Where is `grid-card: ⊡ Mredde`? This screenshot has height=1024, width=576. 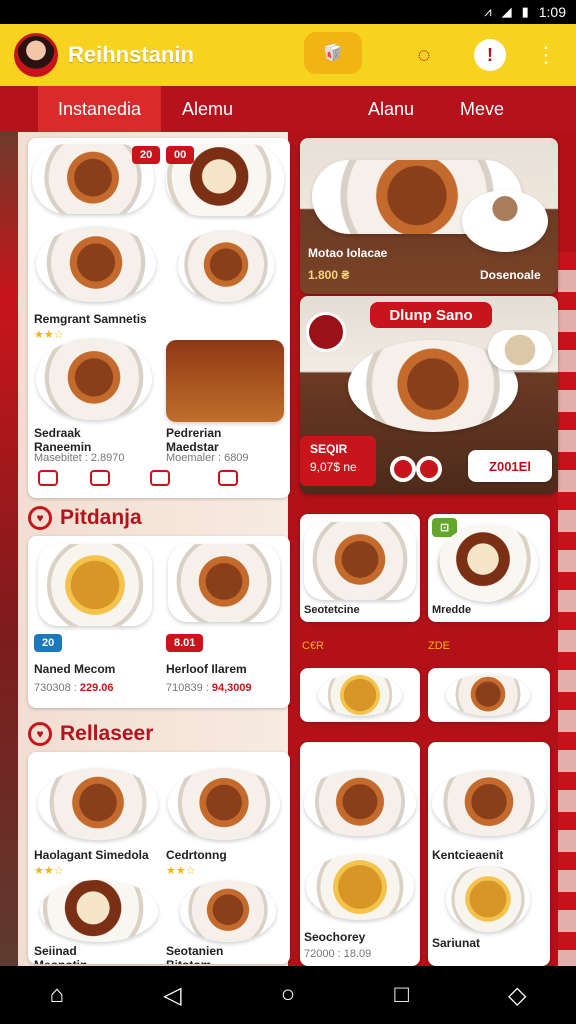
grid-card: ⊡ Mredde is located at coordinates (489, 568).